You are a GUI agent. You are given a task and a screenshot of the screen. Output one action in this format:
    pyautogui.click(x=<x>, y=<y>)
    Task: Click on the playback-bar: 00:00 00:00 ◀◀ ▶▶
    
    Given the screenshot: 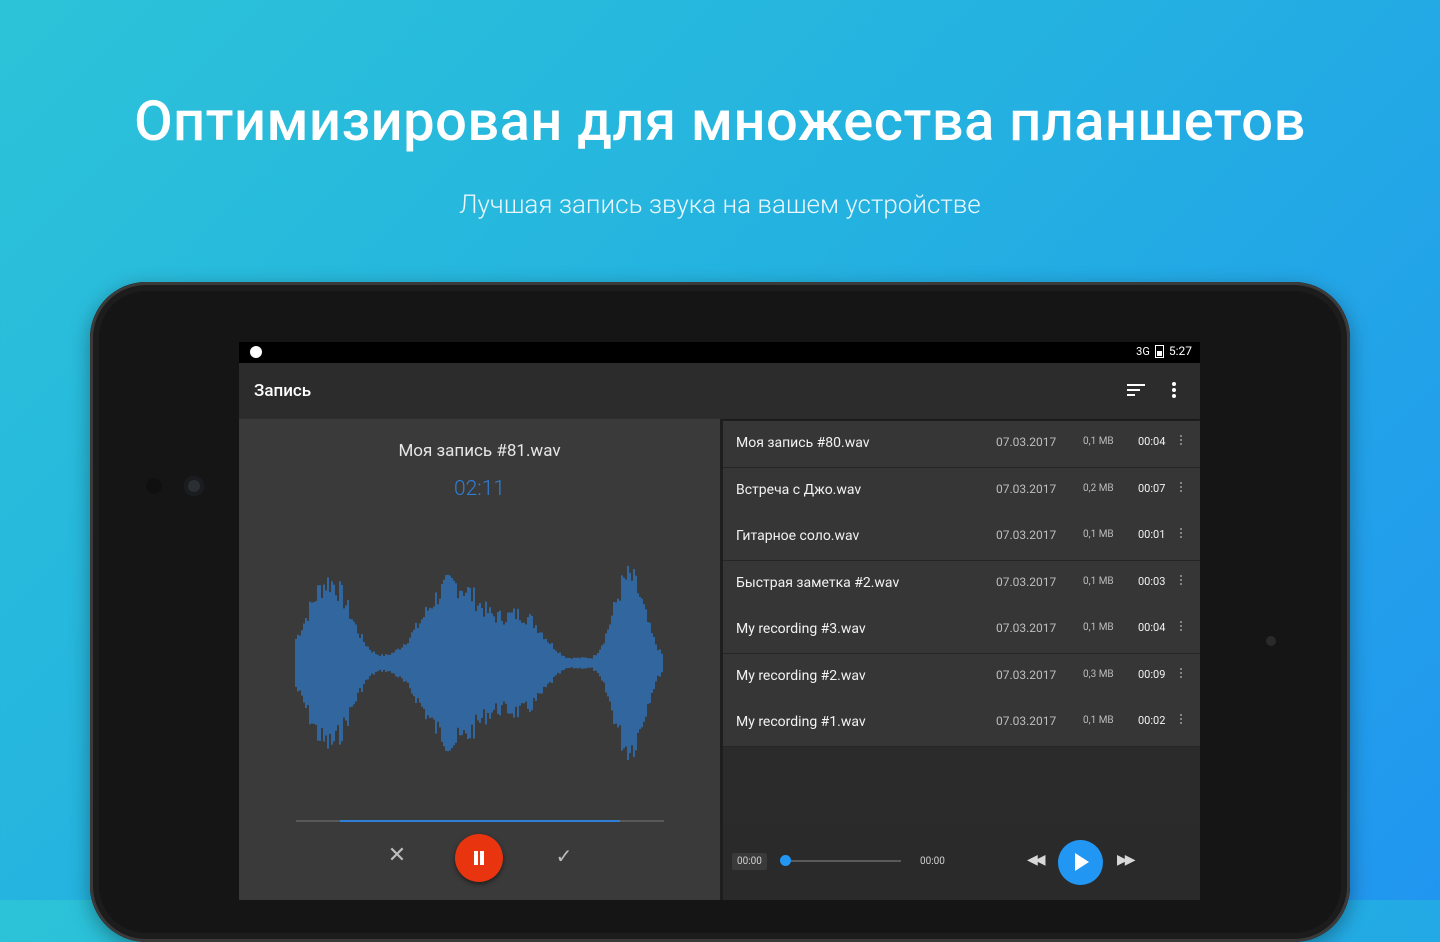 What is the action you would take?
    pyautogui.click(x=961, y=861)
    